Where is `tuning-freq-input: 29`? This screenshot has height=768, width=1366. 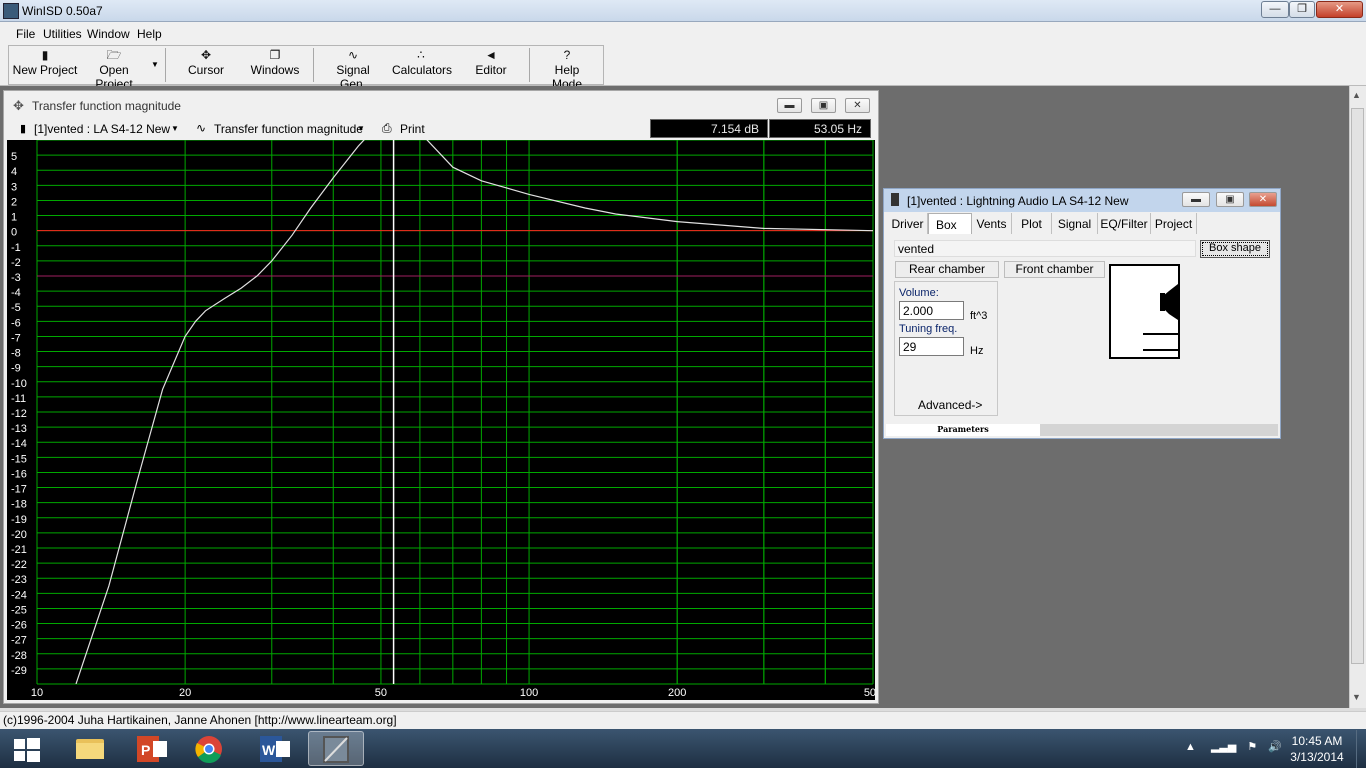 tuning-freq-input: 29 is located at coordinates (931, 346).